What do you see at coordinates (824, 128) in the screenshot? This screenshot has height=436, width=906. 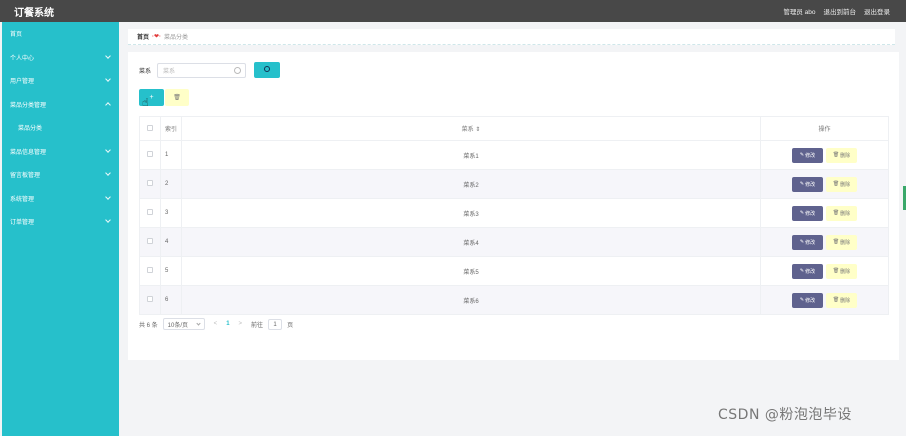 I see `header-actions: 操作` at bounding box center [824, 128].